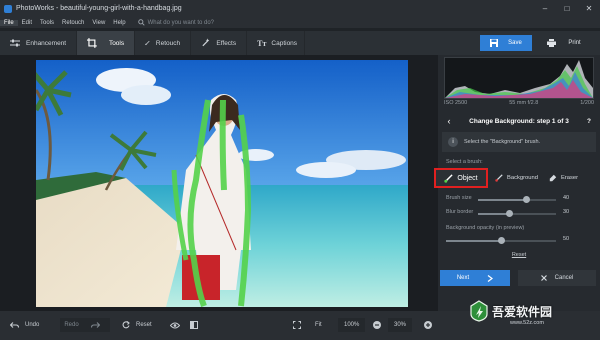 The height and width of the screenshot is (340, 600). What do you see at coordinates (24, 325) in the screenshot?
I see `undo-button: Undo` at bounding box center [24, 325].